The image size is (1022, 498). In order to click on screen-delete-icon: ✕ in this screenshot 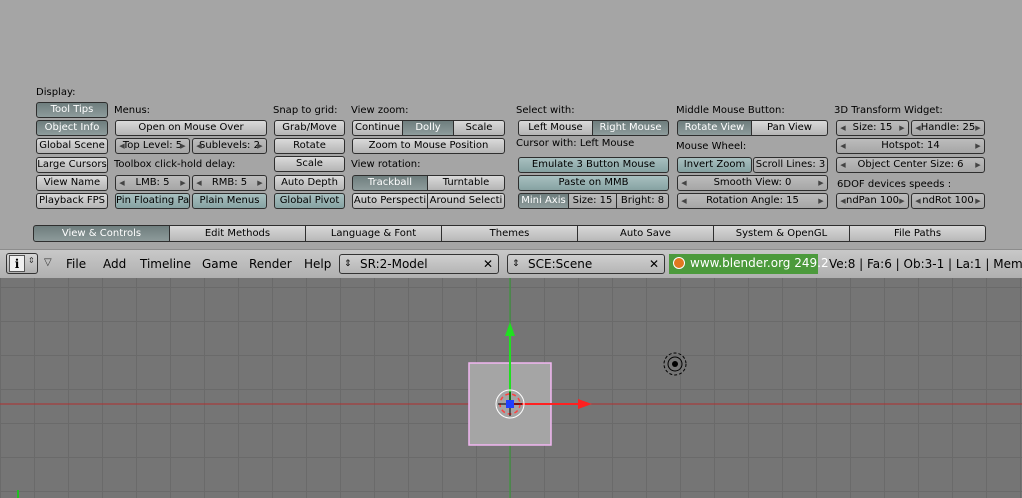, I will do `click(488, 264)`.